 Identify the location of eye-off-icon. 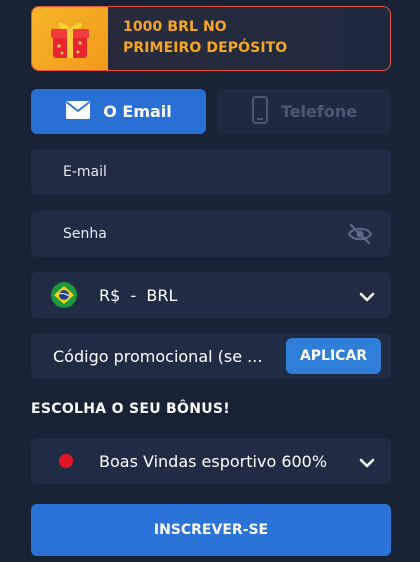
(360, 236).